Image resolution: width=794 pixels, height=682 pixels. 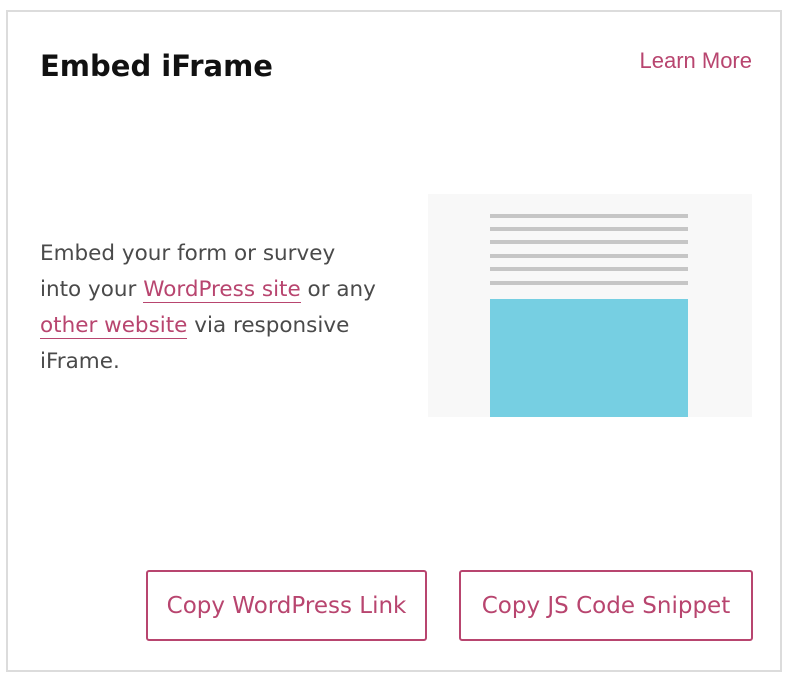 I want to click on other-website-link: other website, so click(x=114, y=326).